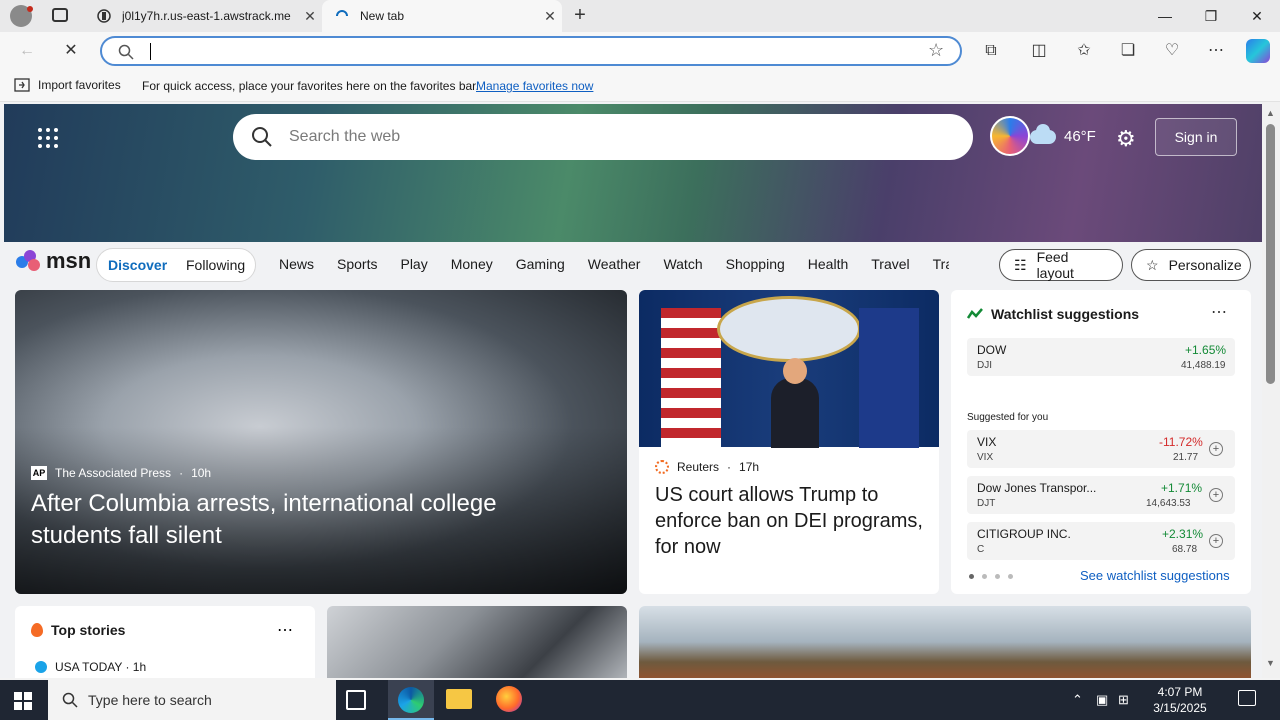 Image resolution: width=1280 pixels, height=720 pixels. I want to click on web-search-box, so click(603, 137).